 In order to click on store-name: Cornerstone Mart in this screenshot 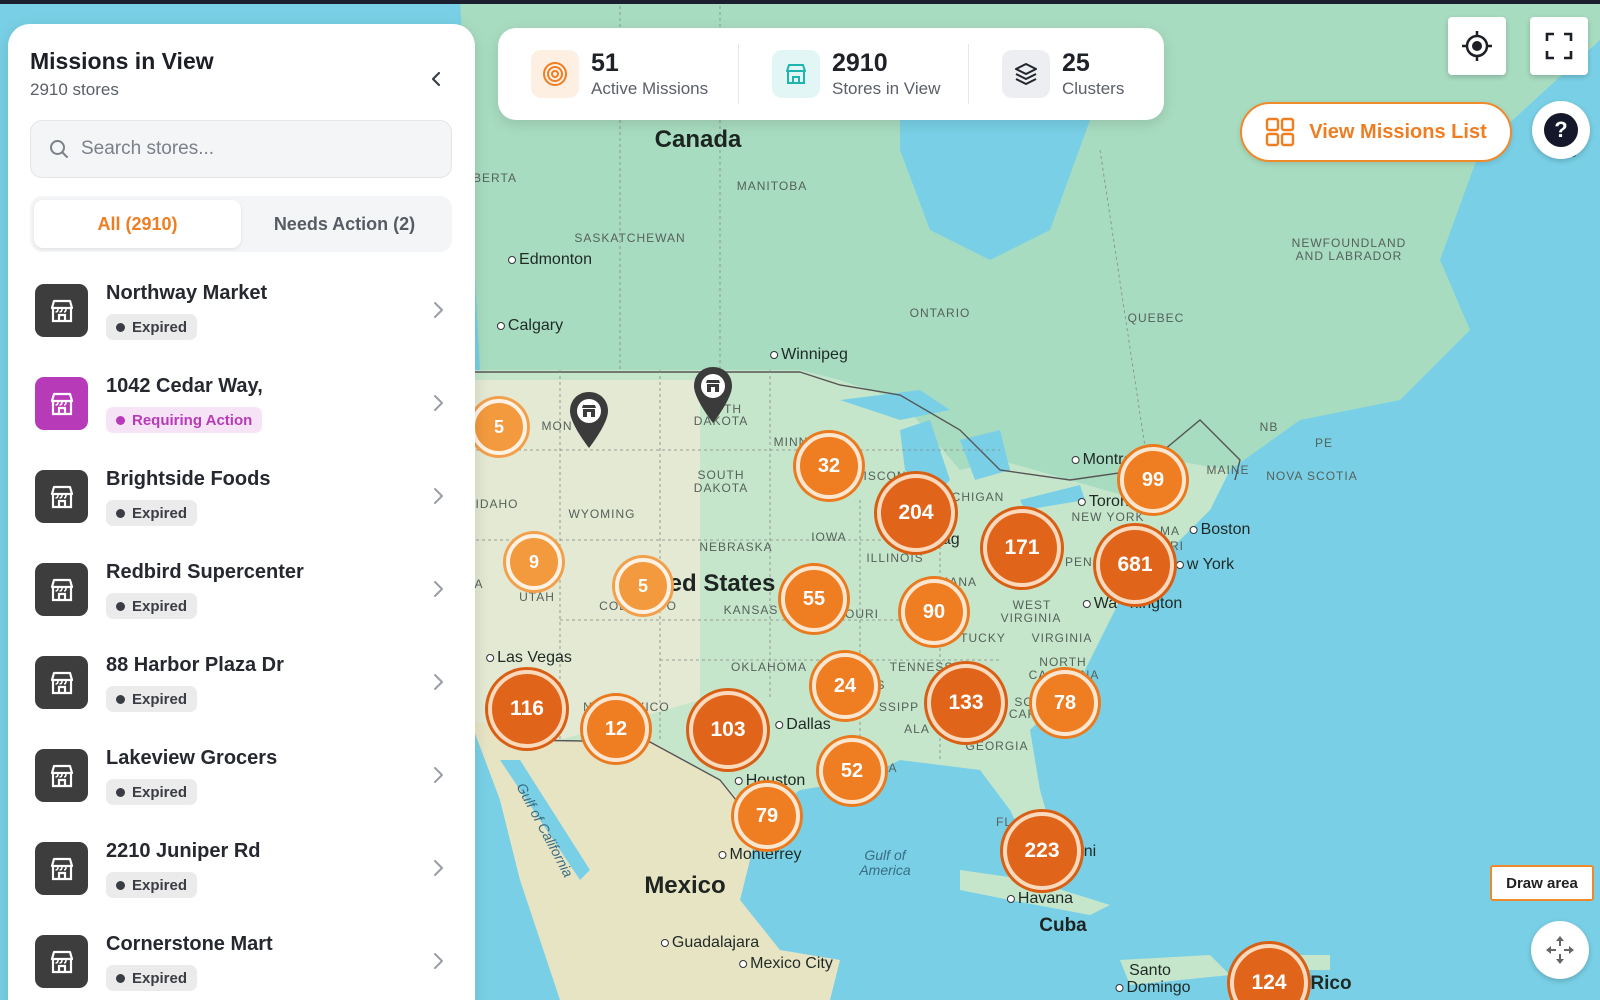, I will do `click(189, 944)`.